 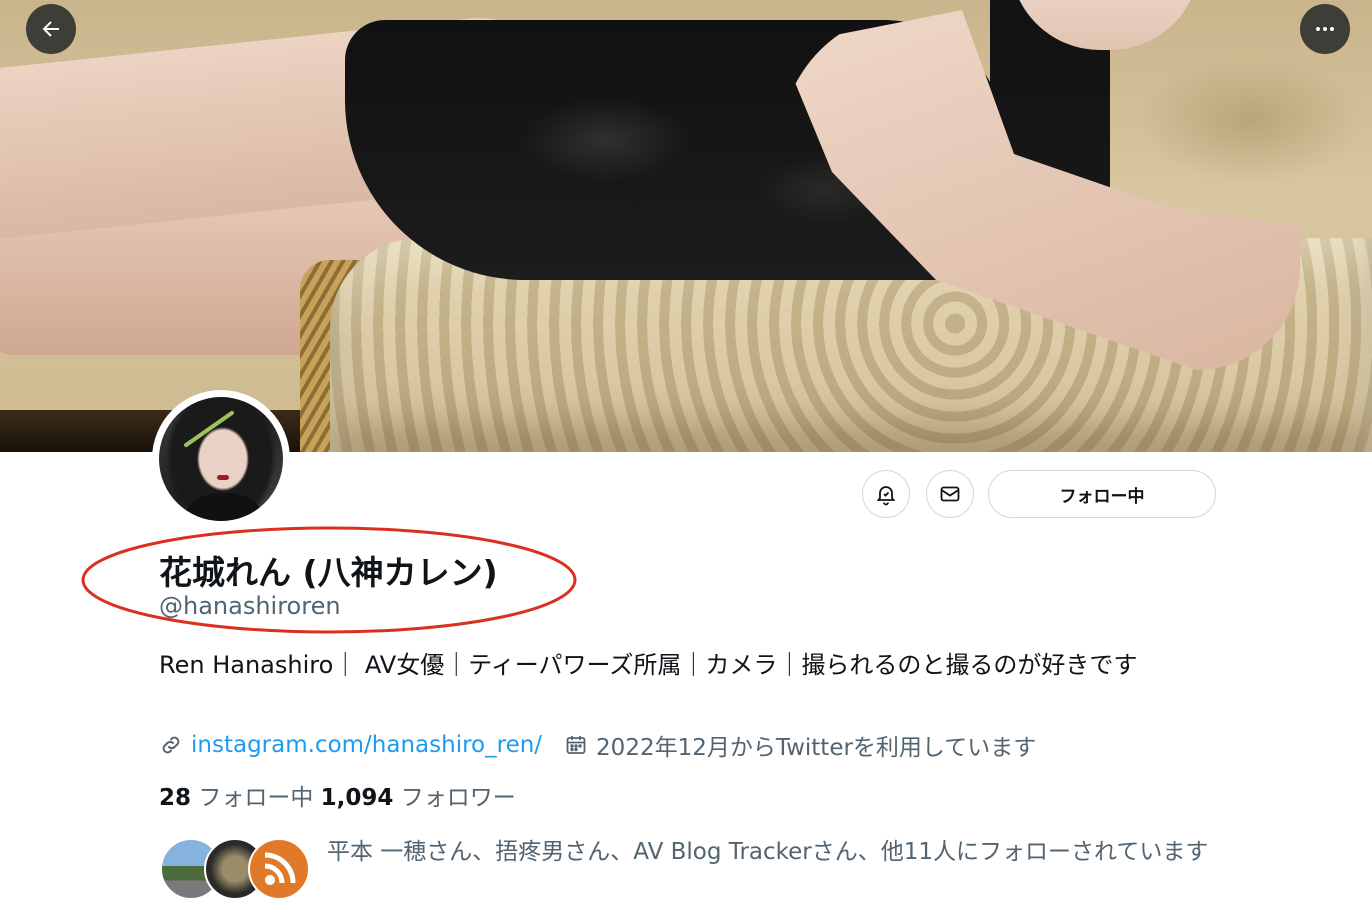 I want to click on followers-you-know-avatars, so click(x=235, y=869).